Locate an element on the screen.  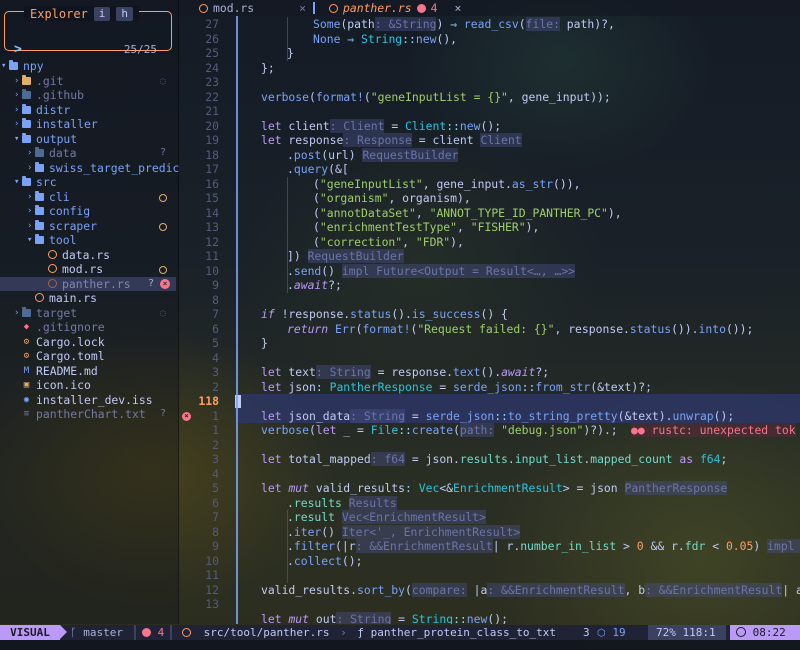
command-line is located at coordinates (400, 645).